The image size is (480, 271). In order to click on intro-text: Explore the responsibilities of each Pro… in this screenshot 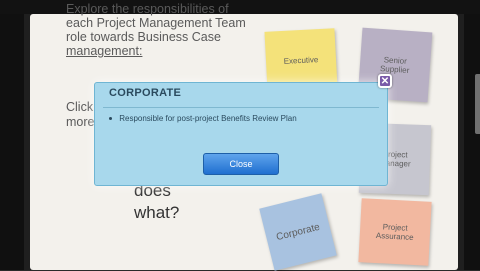, I will do `click(176, 30)`.